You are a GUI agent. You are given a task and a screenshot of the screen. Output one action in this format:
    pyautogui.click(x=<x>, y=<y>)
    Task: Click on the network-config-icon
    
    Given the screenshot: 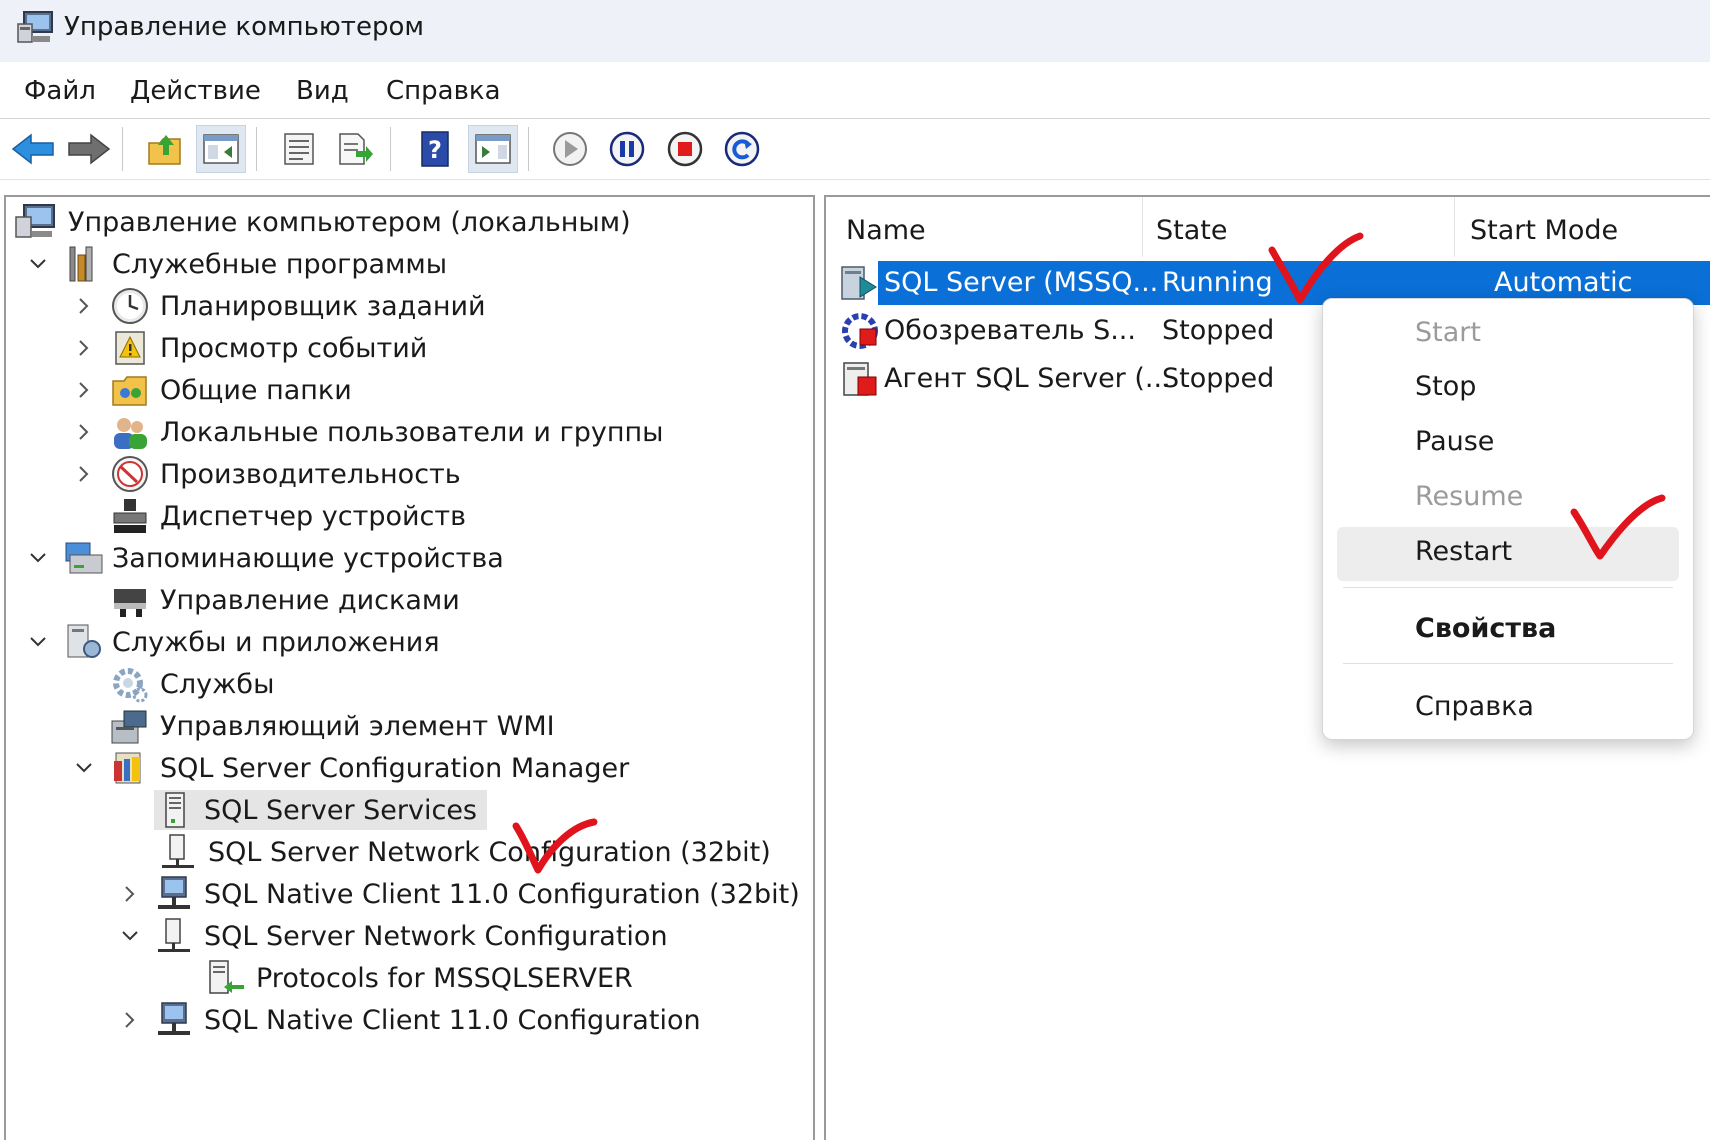 What is the action you would take?
    pyautogui.click(x=174, y=935)
    